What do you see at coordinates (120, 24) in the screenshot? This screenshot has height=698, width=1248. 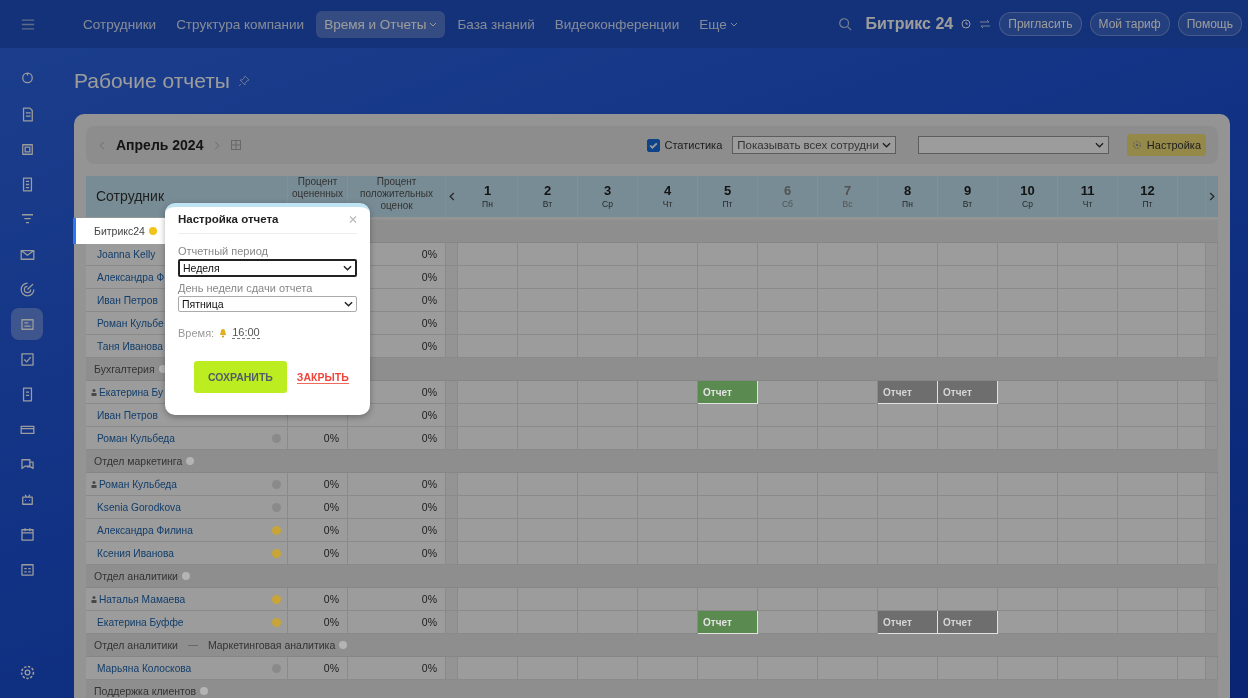 I see `nav-tab: Сотрудники` at bounding box center [120, 24].